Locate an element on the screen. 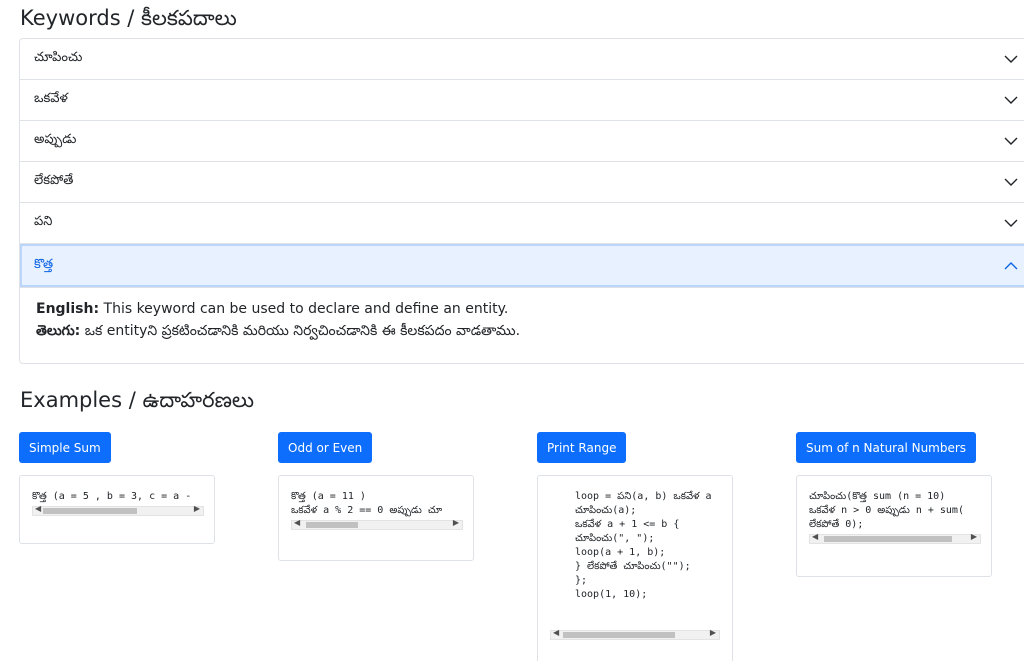 The image size is (1024, 661). example-card-simple-sum: కొత్త (a = 5 , b = 3, c = a - ◀ ▶ is located at coordinates (117, 509).